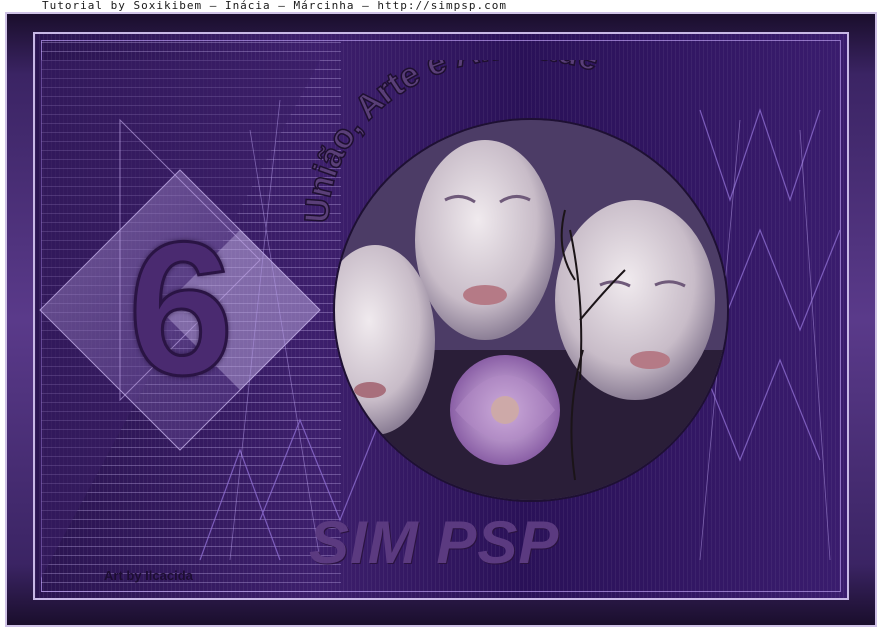 The image size is (882, 632). What do you see at coordinates (181, 309) in the screenshot?
I see `number-six: 6` at bounding box center [181, 309].